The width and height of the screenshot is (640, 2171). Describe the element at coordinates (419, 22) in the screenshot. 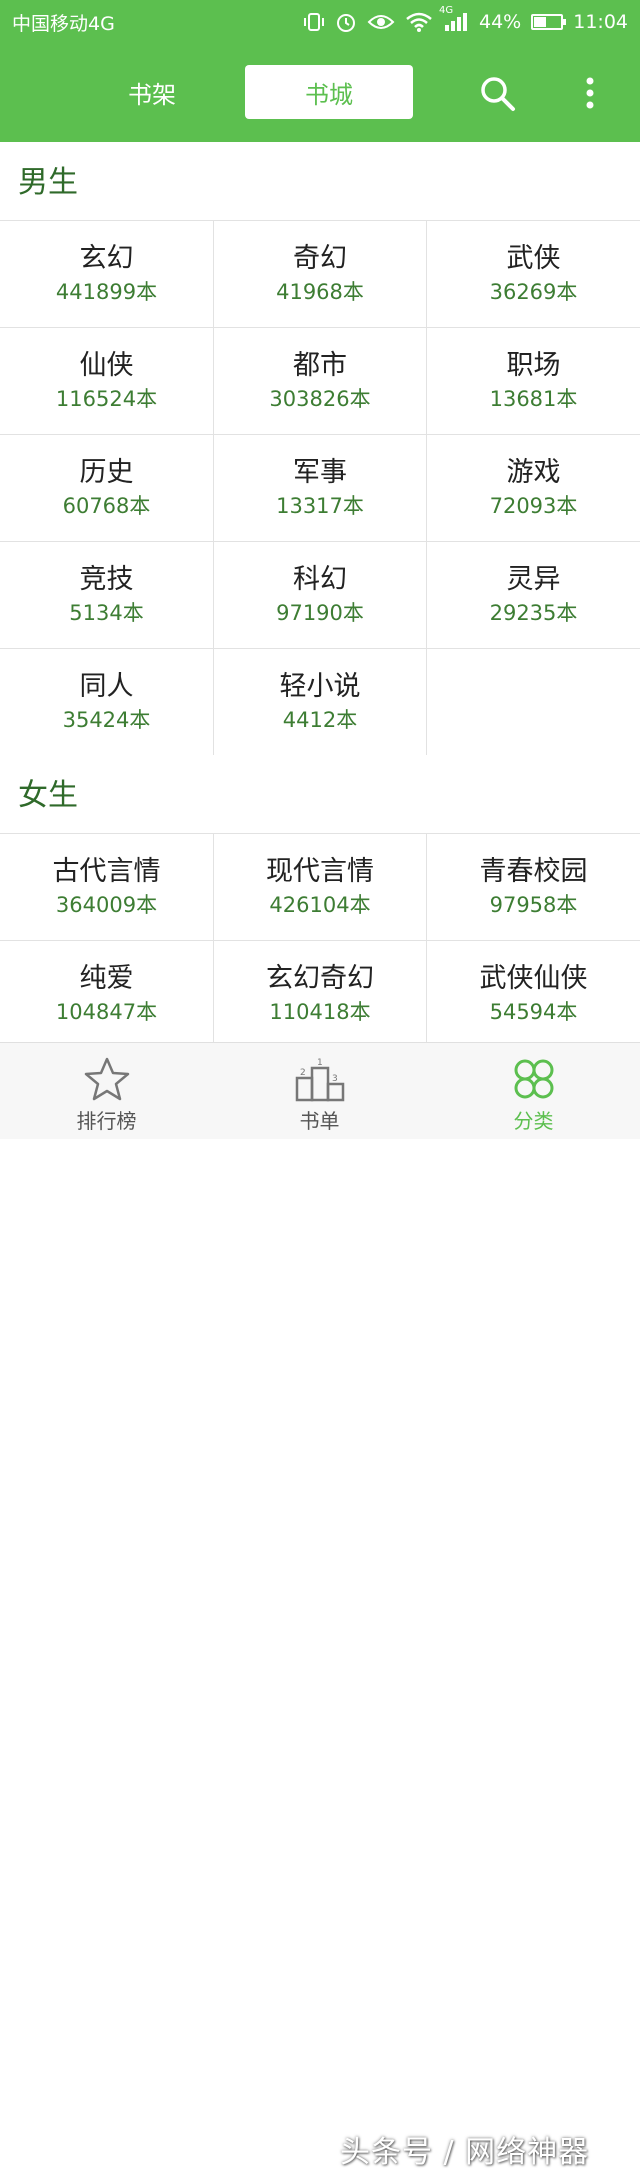

I see `wifi-icon` at that location.